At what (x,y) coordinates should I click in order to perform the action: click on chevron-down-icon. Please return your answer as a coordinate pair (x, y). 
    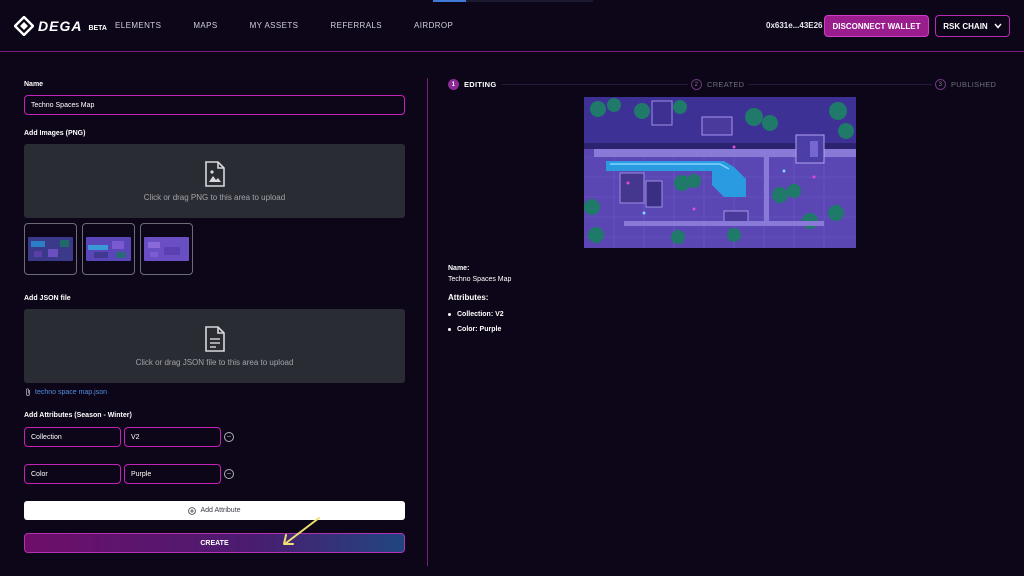
    Looking at the image, I should click on (998, 26).